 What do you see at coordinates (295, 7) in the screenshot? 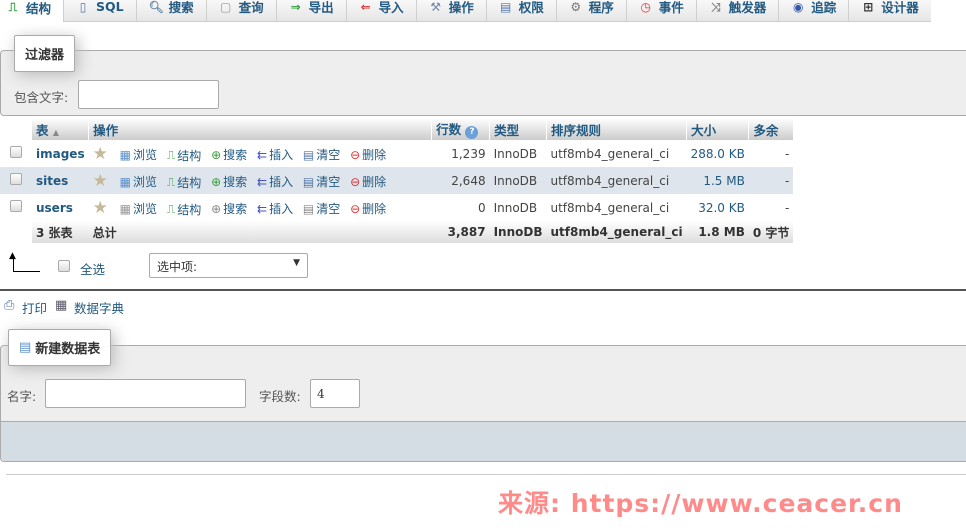
I see `export-icon: ⇒` at bounding box center [295, 7].